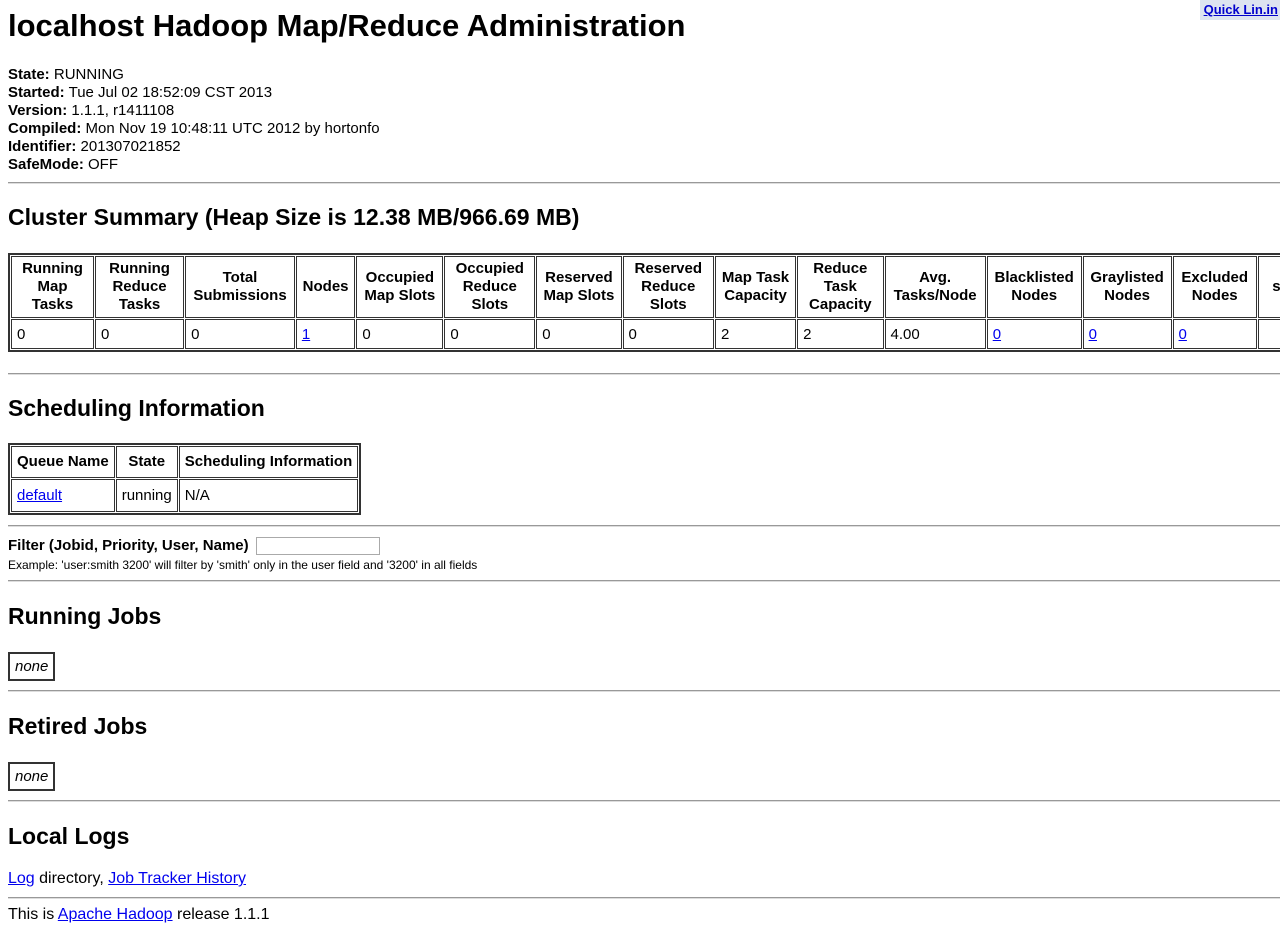 Image resolution: width=1280 pixels, height=933 pixels. I want to click on filter-row: Filter (Jobid, Priority, User, Name), so click(194, 546).